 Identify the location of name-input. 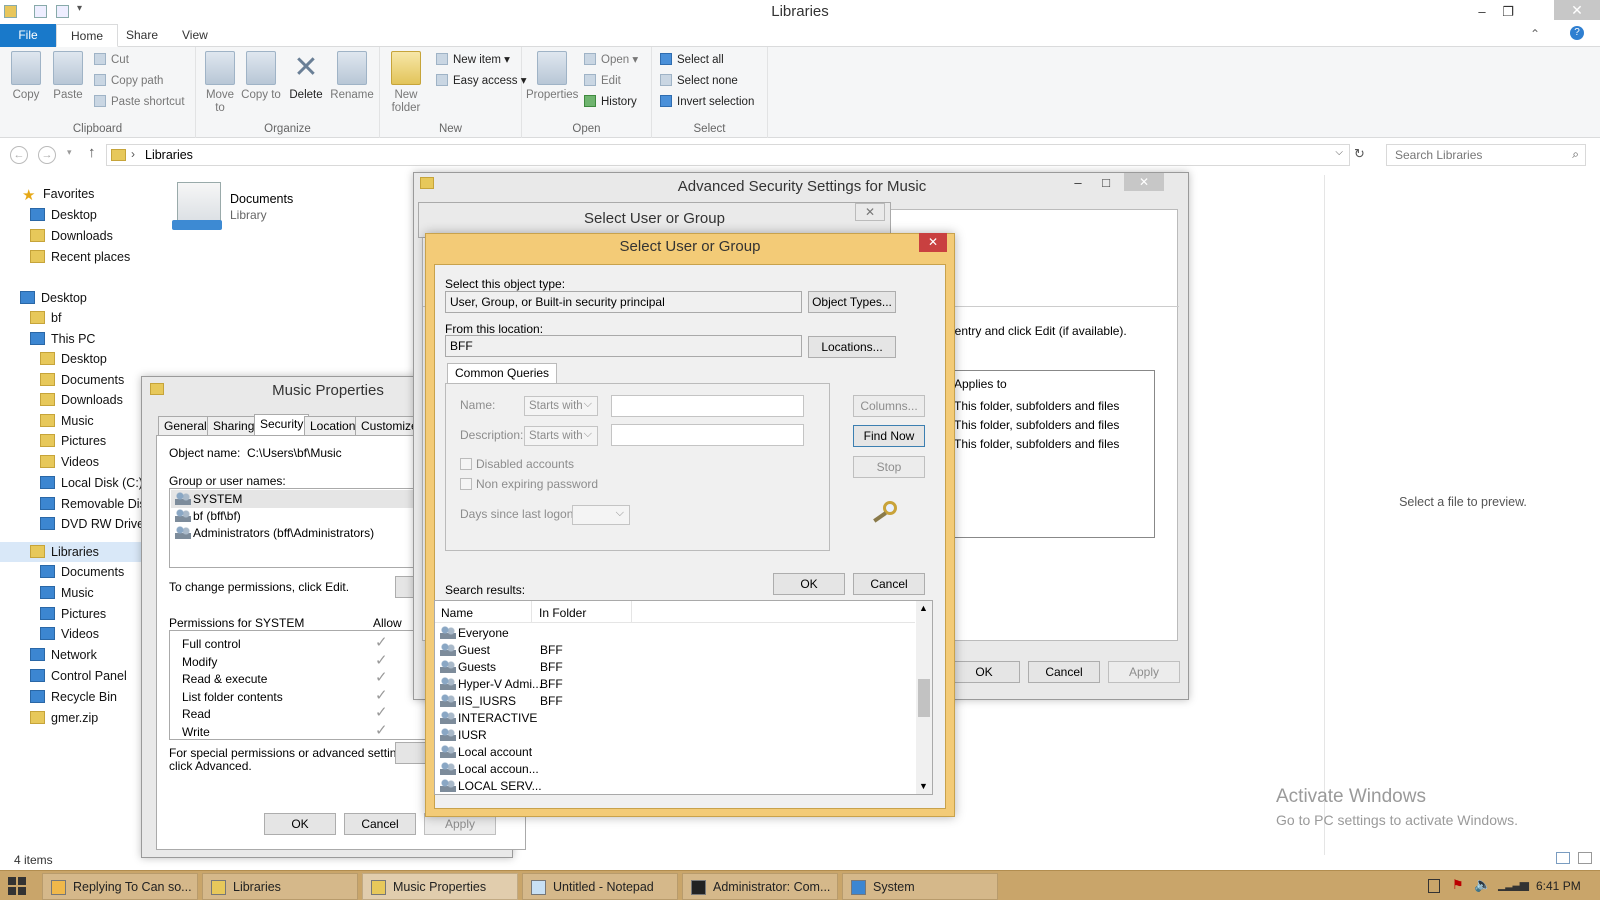
(707, 406).